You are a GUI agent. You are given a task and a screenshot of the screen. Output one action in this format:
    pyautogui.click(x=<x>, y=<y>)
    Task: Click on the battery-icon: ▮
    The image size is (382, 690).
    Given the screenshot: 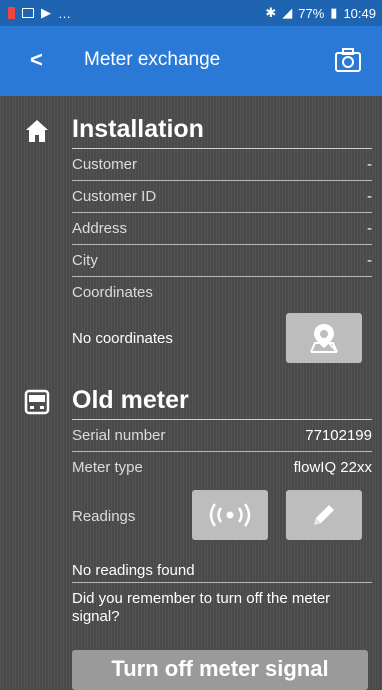 What is the action you would take?
    pyautogui.click(x=334, y=12)
    